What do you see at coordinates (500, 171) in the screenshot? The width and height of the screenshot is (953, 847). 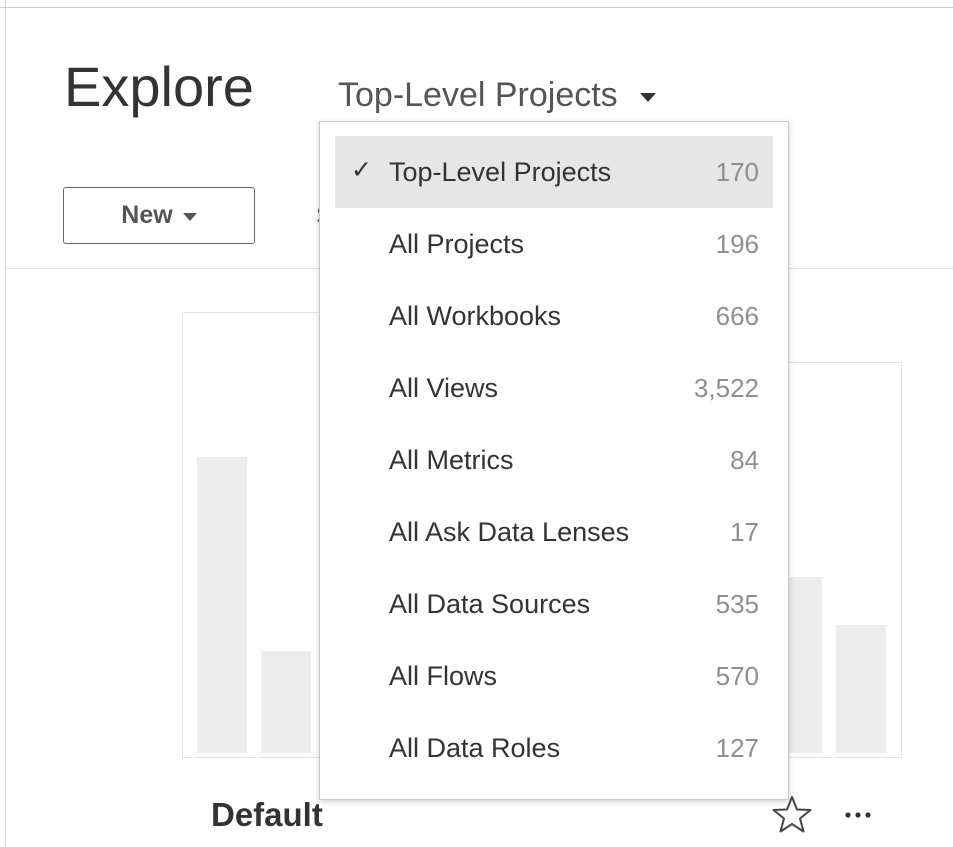 I see `dropdown-item-label: Top-Level Projects` at bounding box center [500, 171].